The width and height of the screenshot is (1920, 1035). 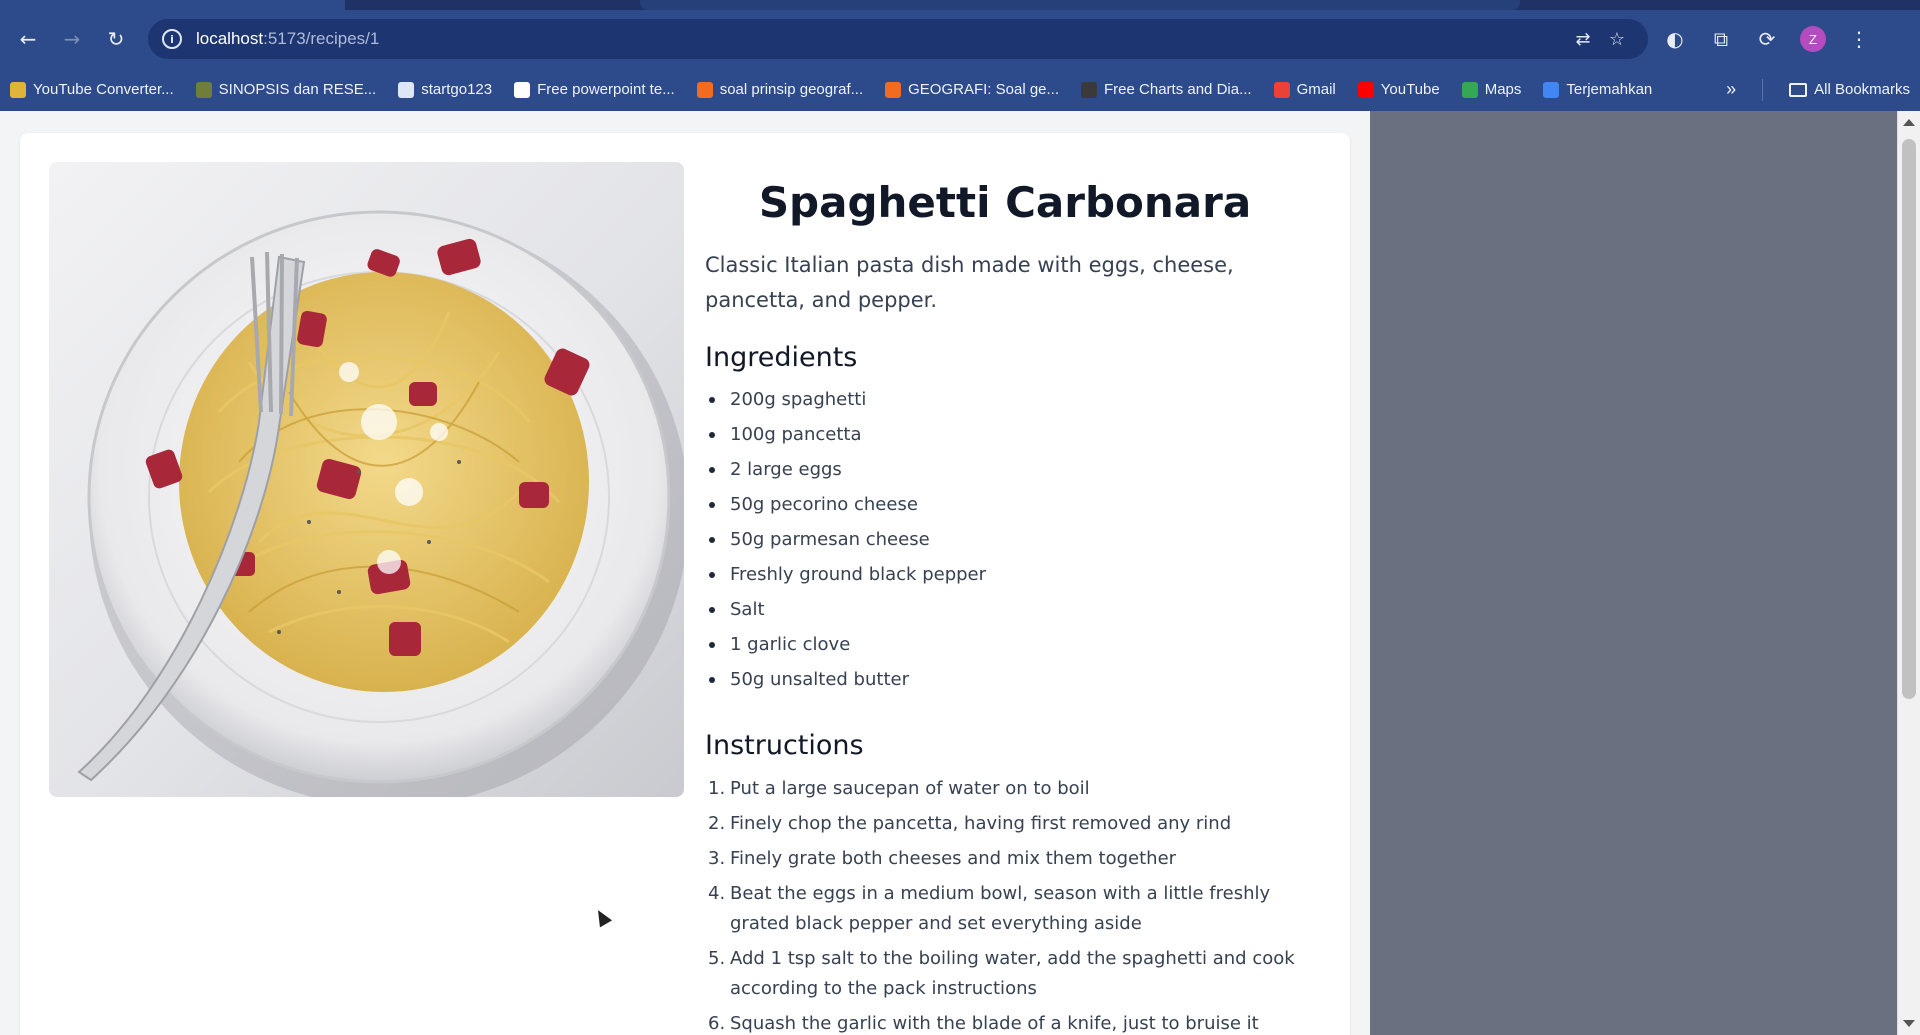 I want to click on bookmark-item: Terjemahkan, so click(x=1597, y=89).